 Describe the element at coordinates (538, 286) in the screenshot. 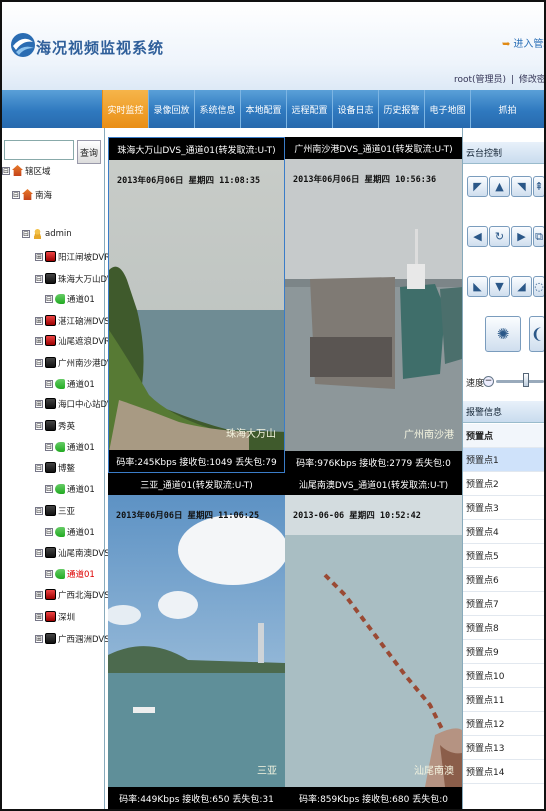

I see `ptz-iris-icon: ◌` at that location.